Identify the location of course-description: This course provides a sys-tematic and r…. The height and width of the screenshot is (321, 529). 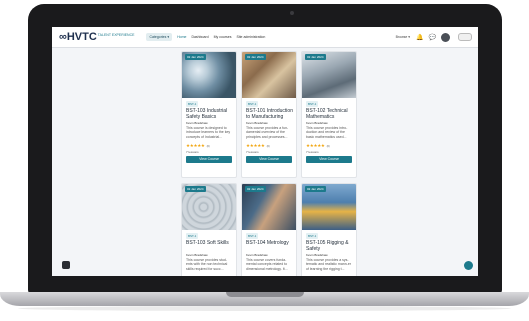
(328, 264).